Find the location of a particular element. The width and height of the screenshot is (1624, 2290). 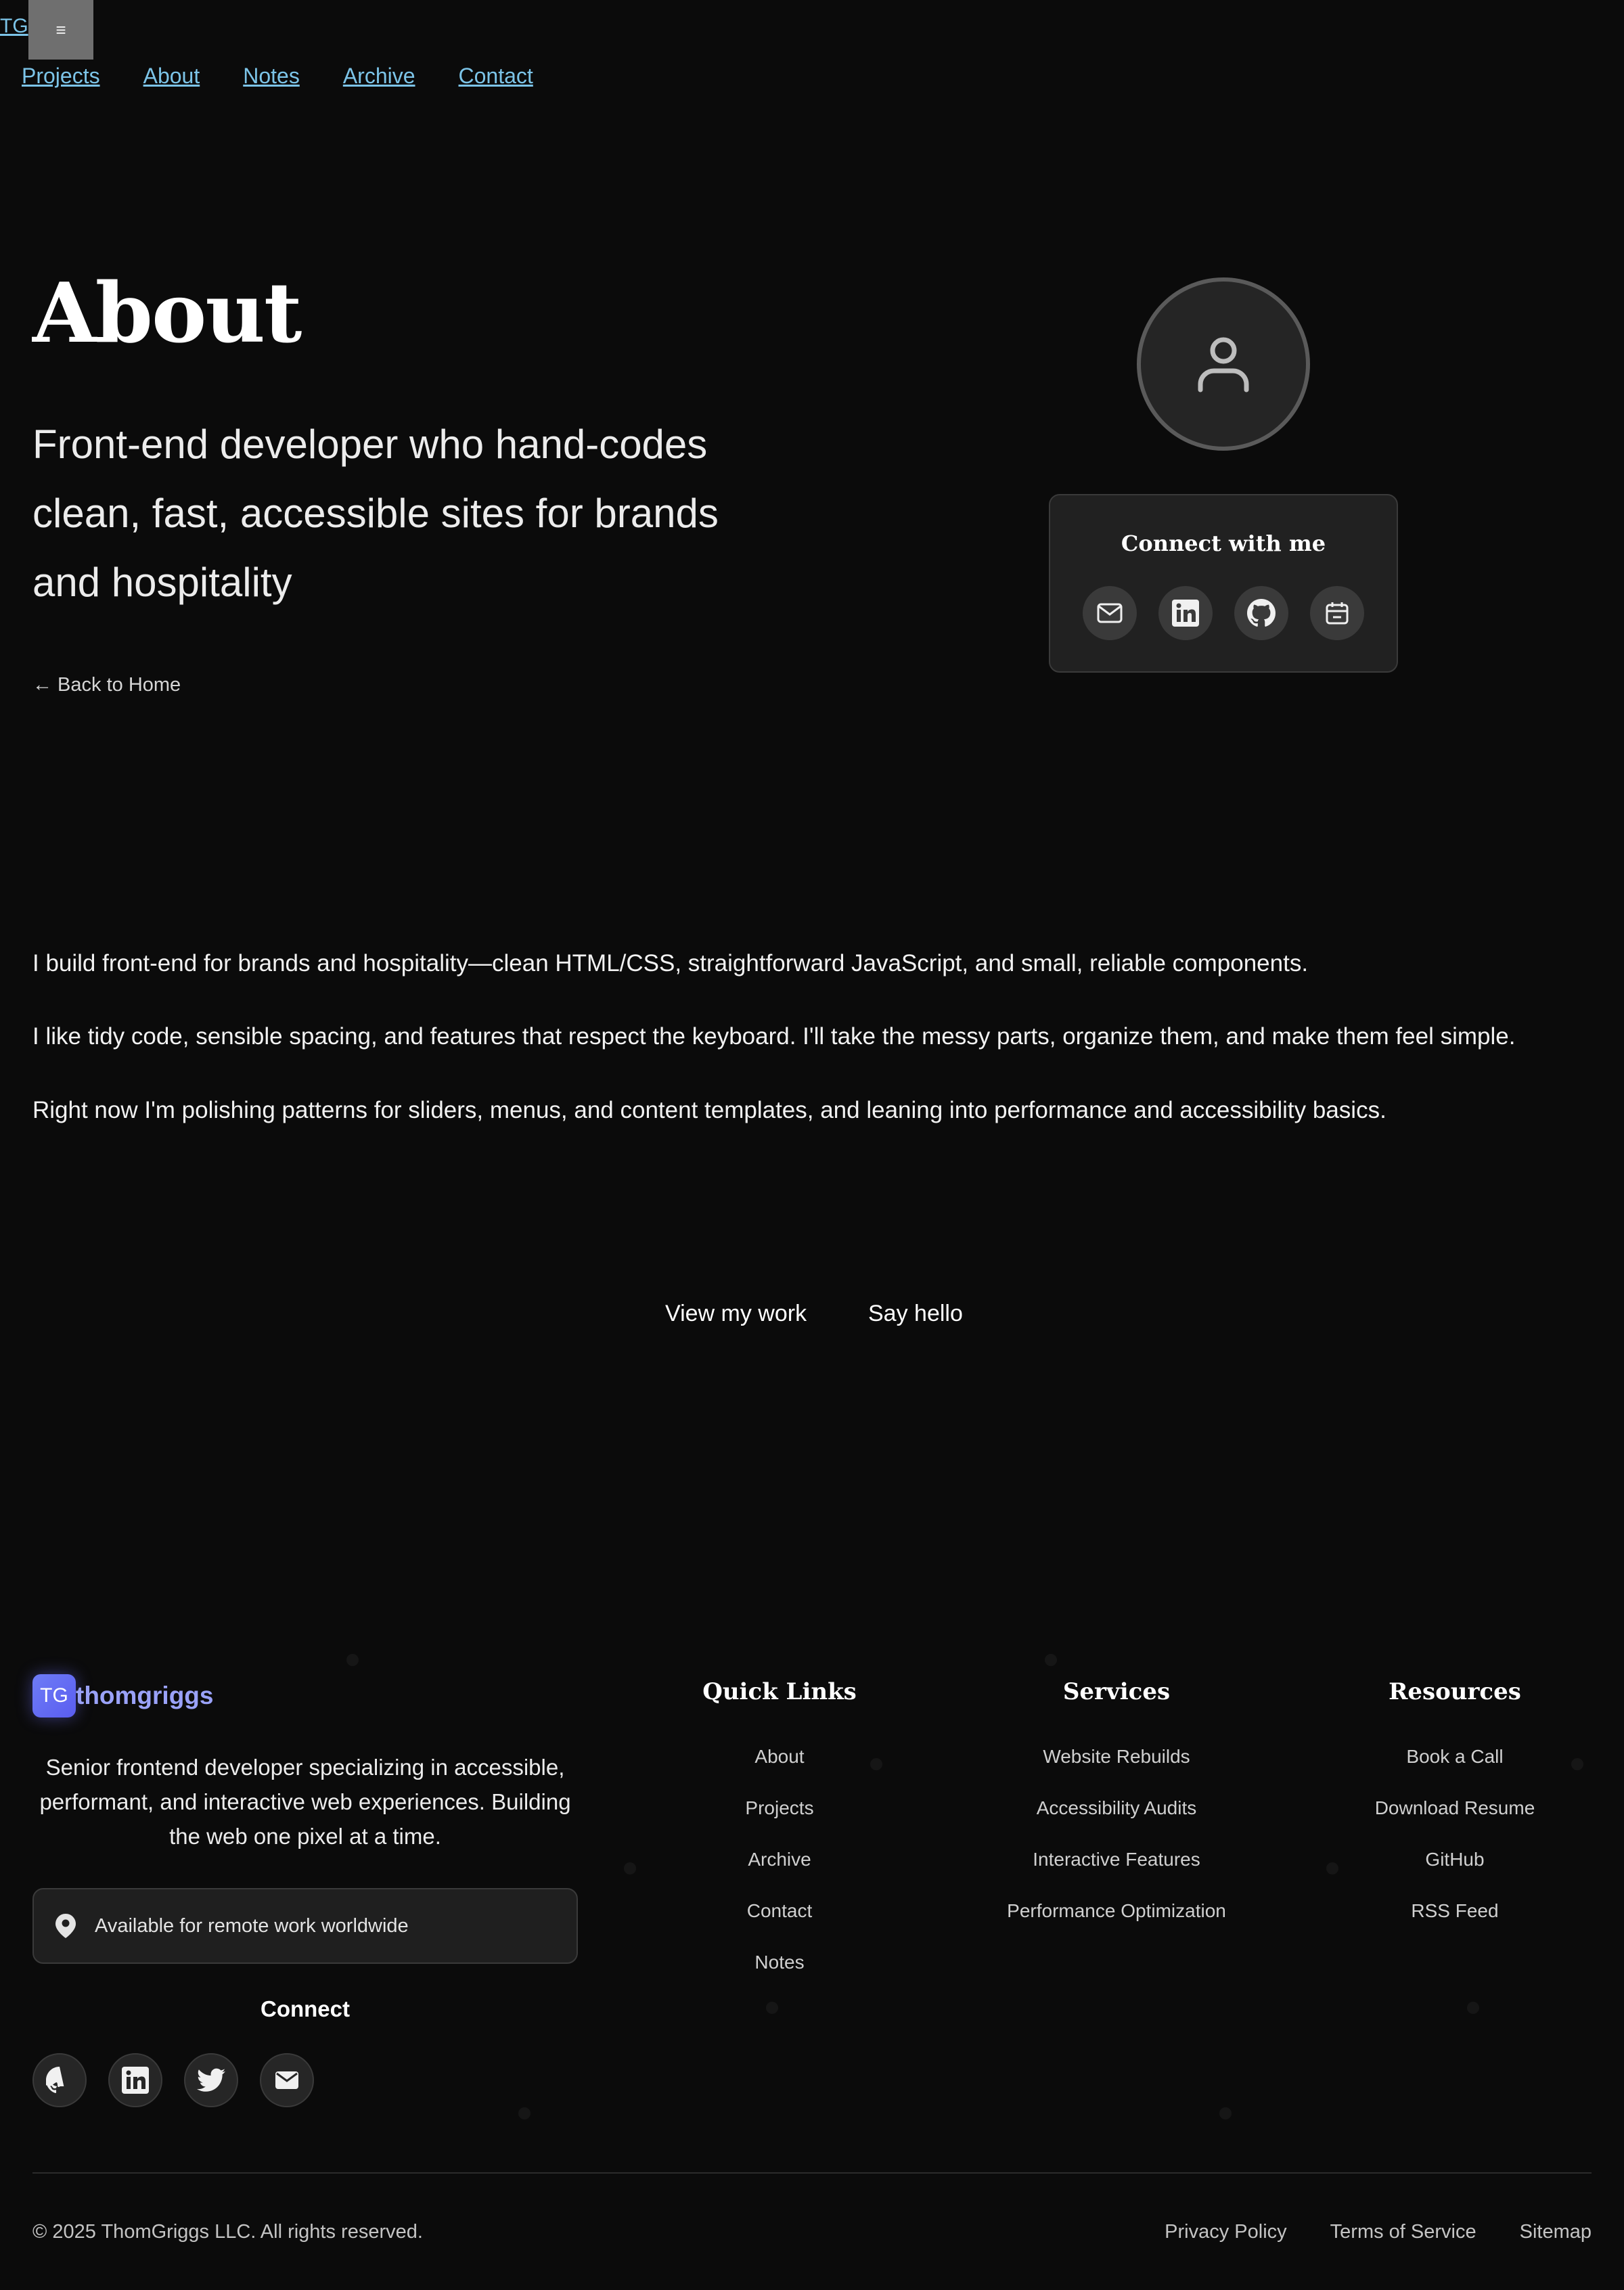

logo-name: thomgriggs is located at coordinates (145, 1695).